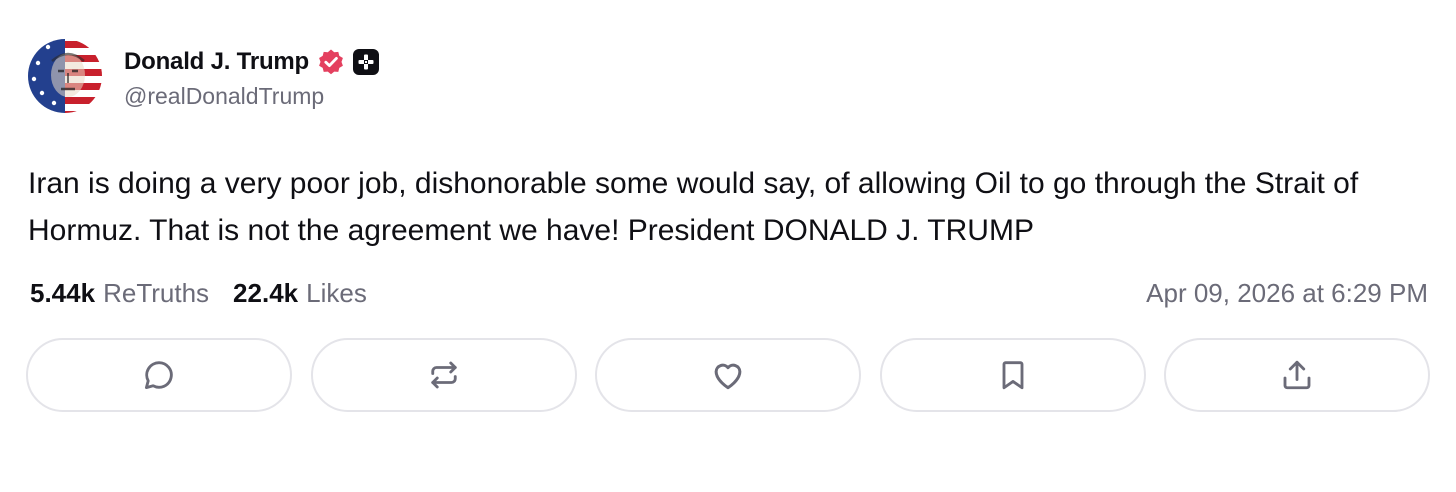  I want to click on likes-count: 22.4k, so click(266, 292).